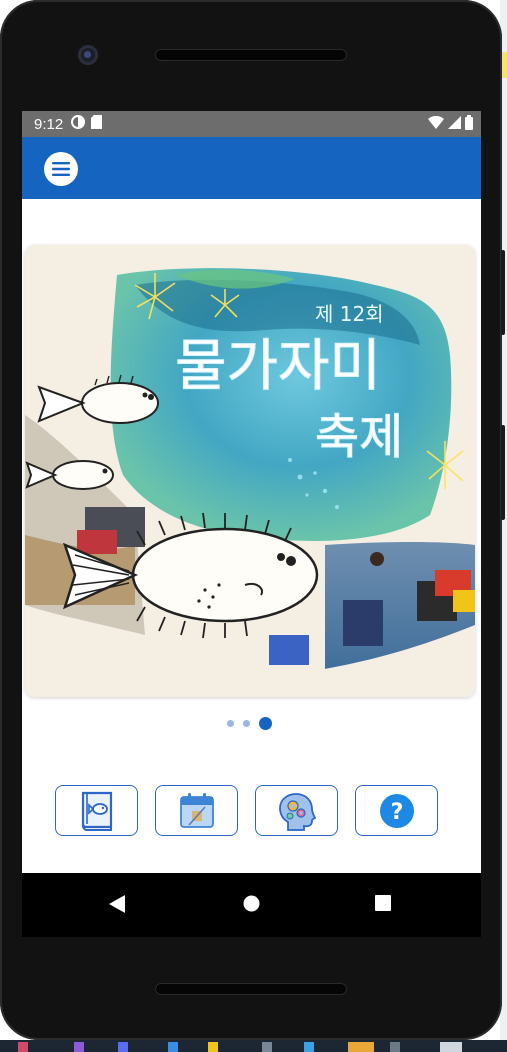 The image size is (507, 1052). Describe the element at coordinates (78, 124) in the screenshot. I see `data-saver-icon` at that location.